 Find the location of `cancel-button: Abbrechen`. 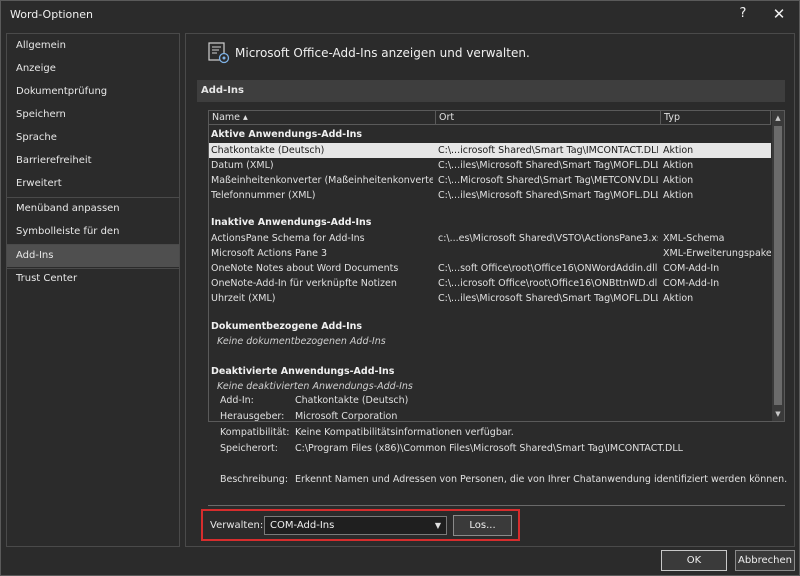

cancel-button: Abbrechen is located at coordinates (765, 560).